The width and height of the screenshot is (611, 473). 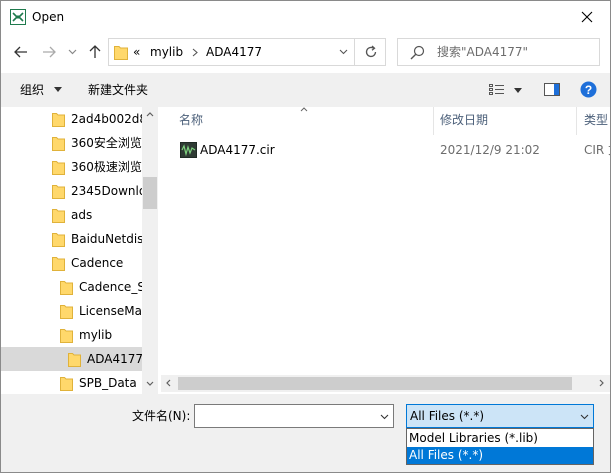 What do you see at coordinates (375, 383) in the screenshot?
I see `list-scroll-thumb` at bounding box center [375, 383].